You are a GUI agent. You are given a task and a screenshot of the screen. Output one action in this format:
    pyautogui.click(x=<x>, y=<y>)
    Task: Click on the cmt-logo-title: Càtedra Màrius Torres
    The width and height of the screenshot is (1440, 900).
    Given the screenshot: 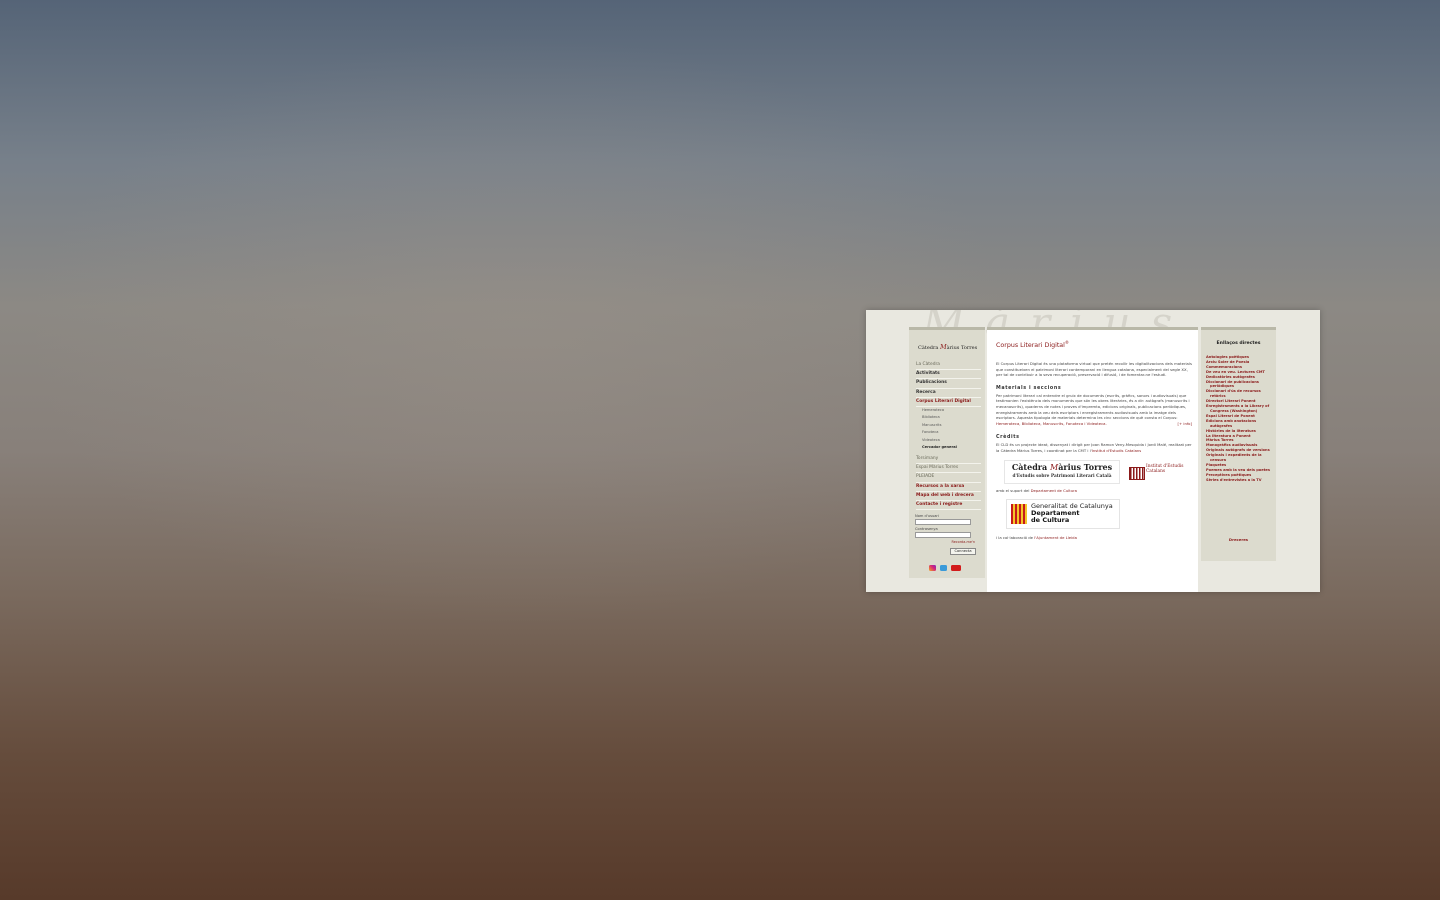 What is the action you would take?
    pyautogui.click(x=1062, y=467)
    